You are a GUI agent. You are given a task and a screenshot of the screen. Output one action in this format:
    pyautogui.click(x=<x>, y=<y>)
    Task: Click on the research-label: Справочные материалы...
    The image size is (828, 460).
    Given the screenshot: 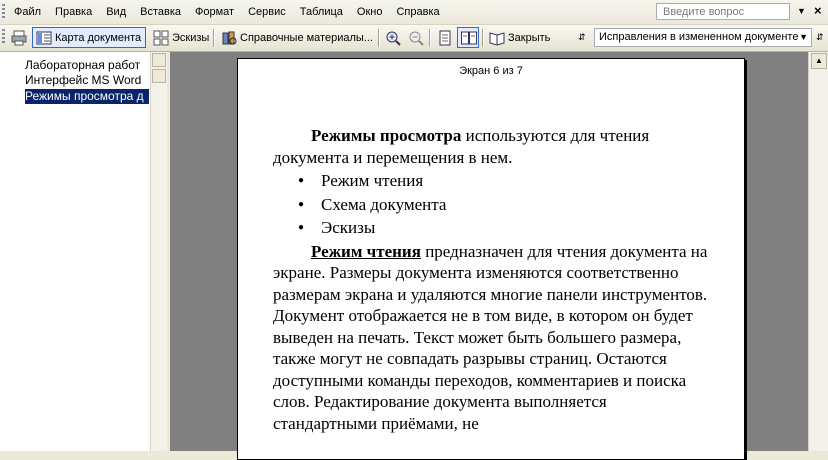 What is the action you would take?
    pyautogui.click(x=306, y=37)
    